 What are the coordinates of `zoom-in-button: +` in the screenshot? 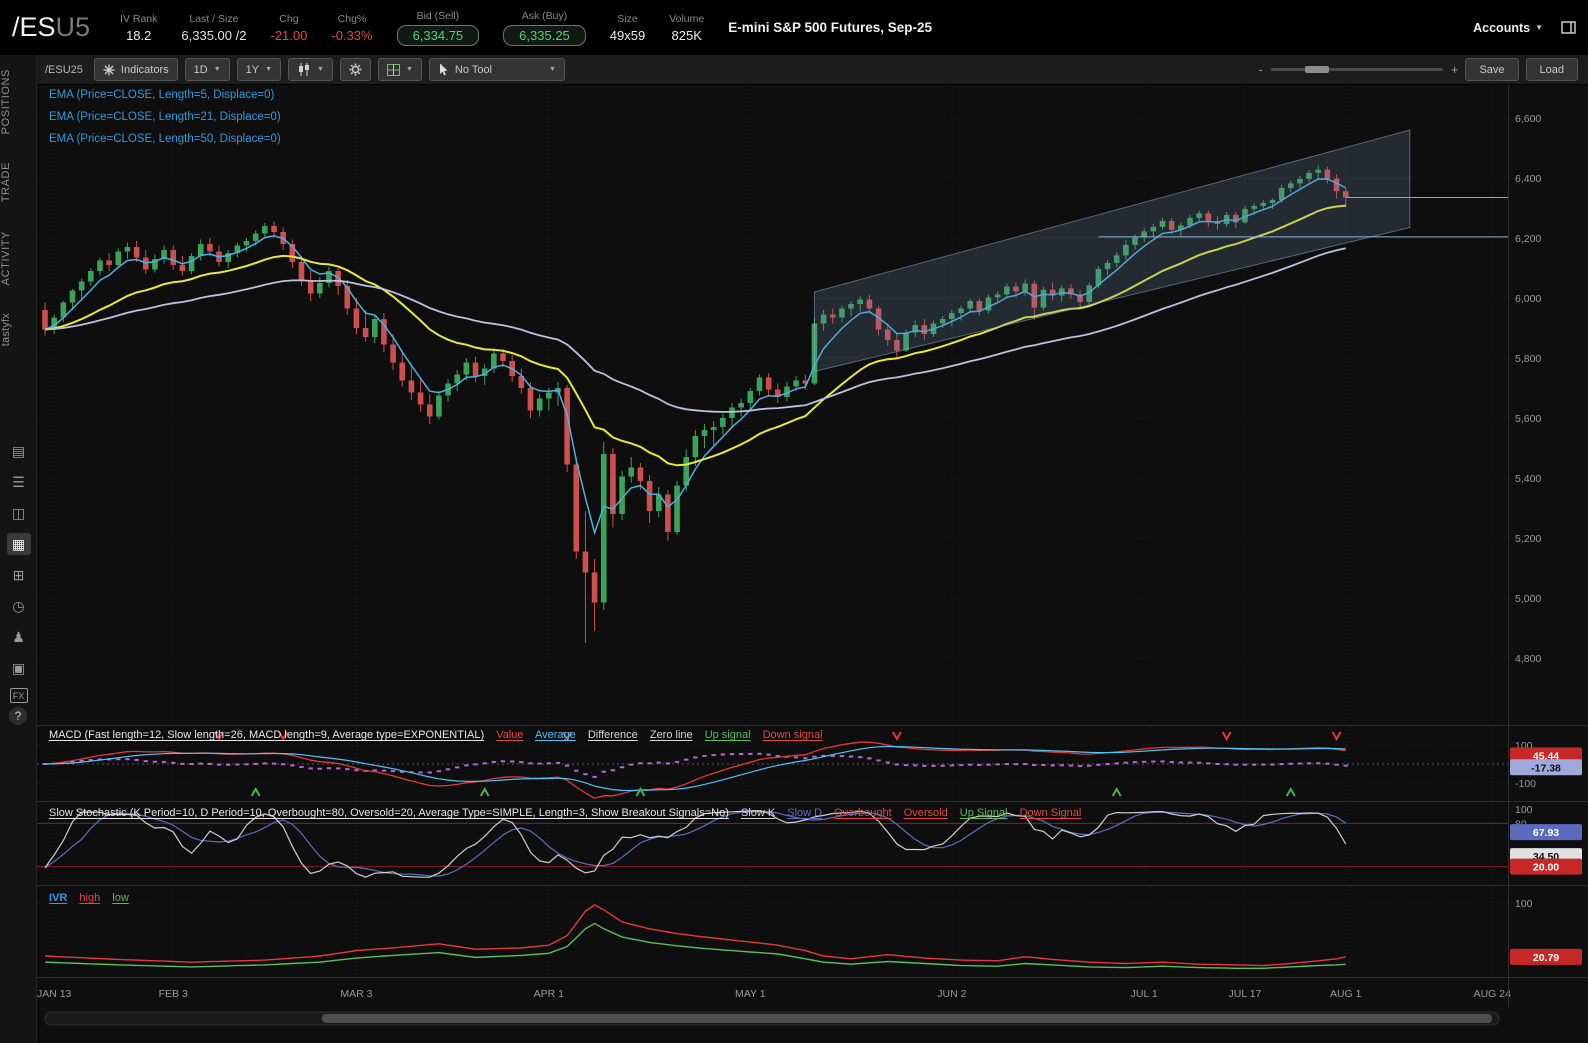 It's located at (1455, 69).